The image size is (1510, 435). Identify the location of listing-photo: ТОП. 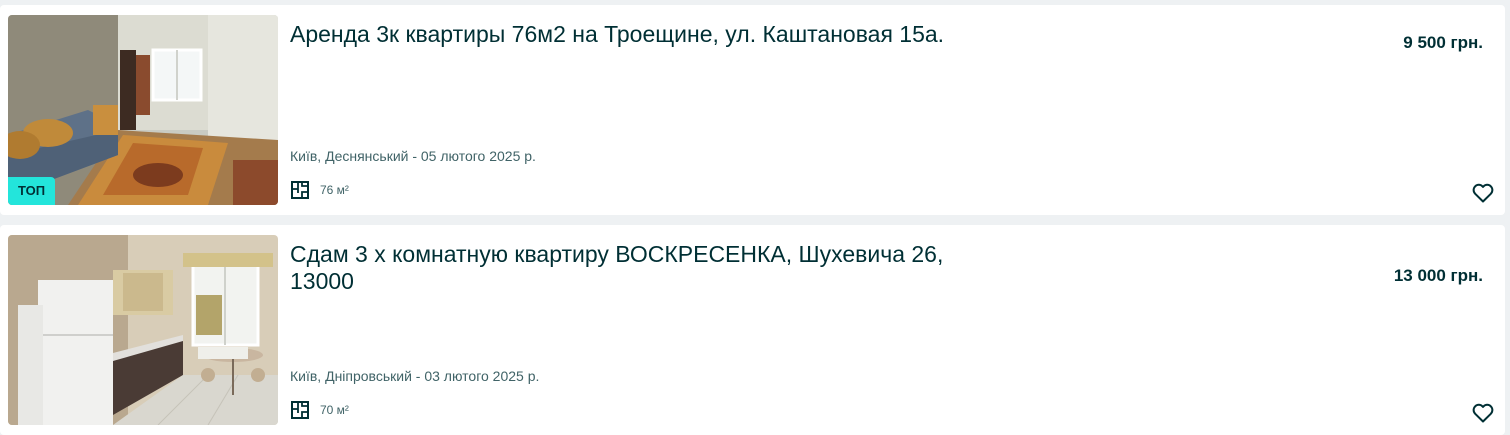
(143, 110).